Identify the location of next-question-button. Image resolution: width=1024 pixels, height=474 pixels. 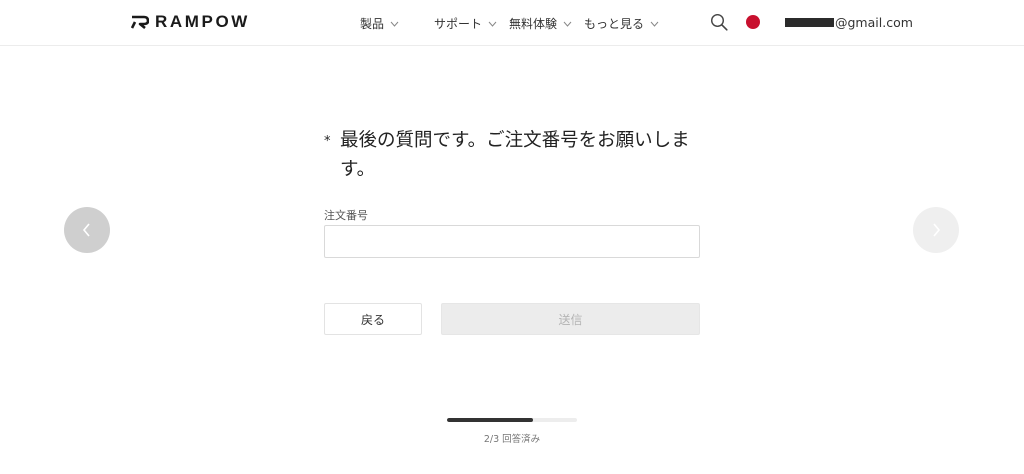
(936, 230).